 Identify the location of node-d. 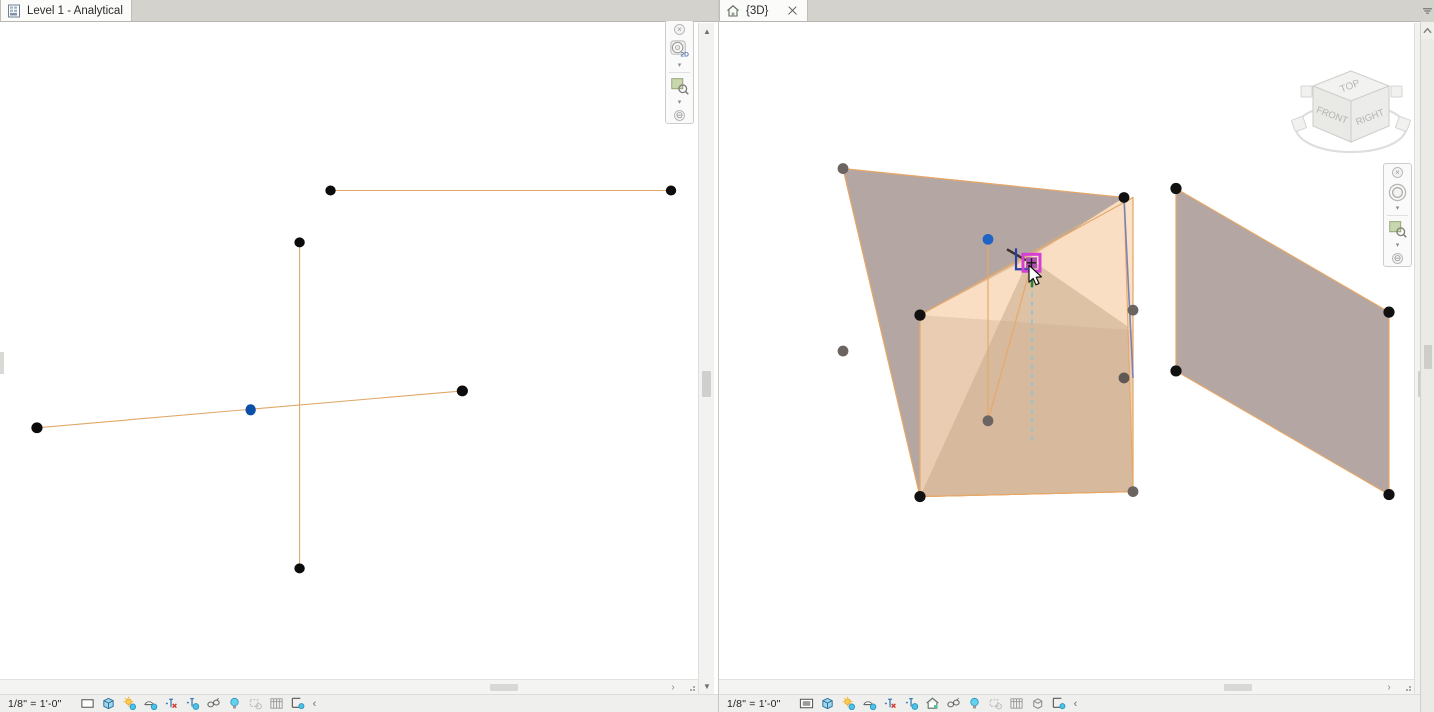
(920, 315).